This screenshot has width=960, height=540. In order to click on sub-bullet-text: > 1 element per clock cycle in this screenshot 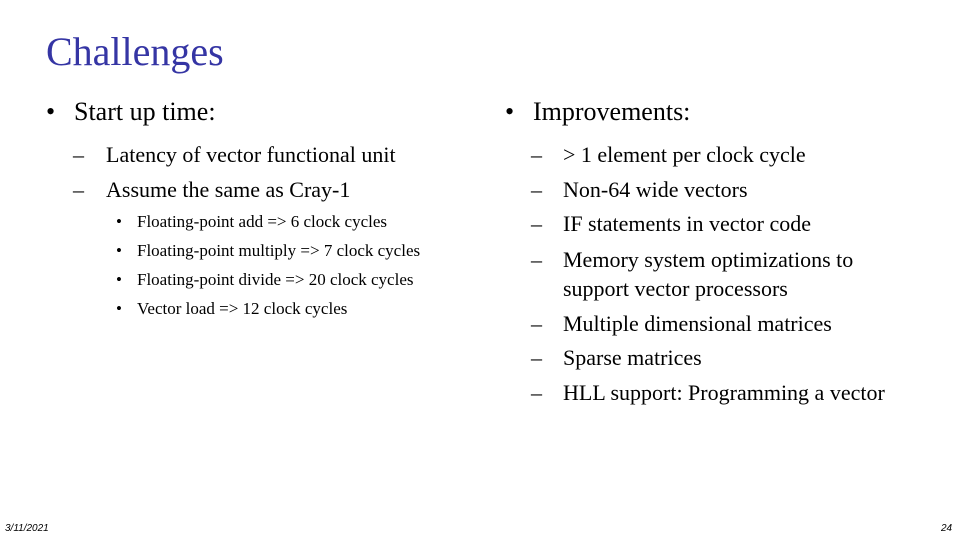, I will do `click(684, 154)`.